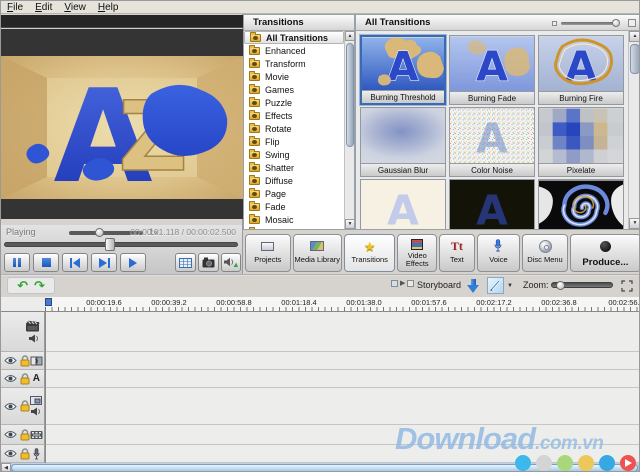 The width and height of the screenshot is (640, 472). I want to click on scroll-left-icon: ◀, so click(6, 467).